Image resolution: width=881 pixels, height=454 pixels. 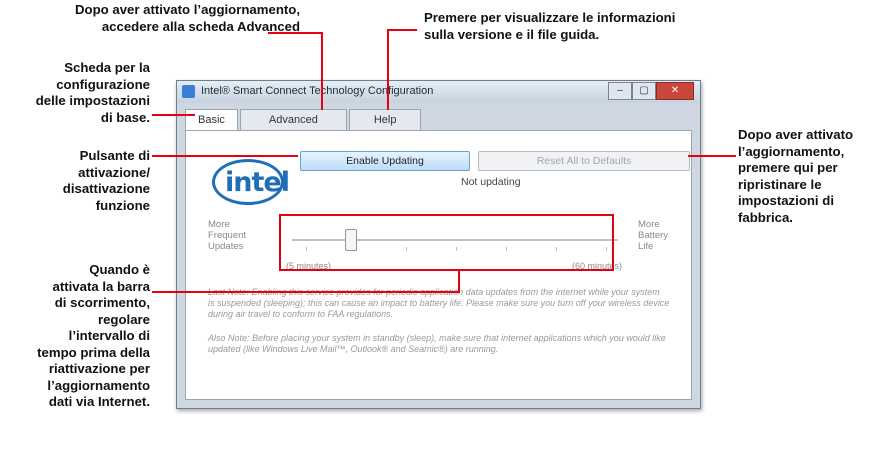 What do you see at coordinates (211, 120) in the screenshot?
I see `tab-basic: Basic` at bounding box center [211, 120].